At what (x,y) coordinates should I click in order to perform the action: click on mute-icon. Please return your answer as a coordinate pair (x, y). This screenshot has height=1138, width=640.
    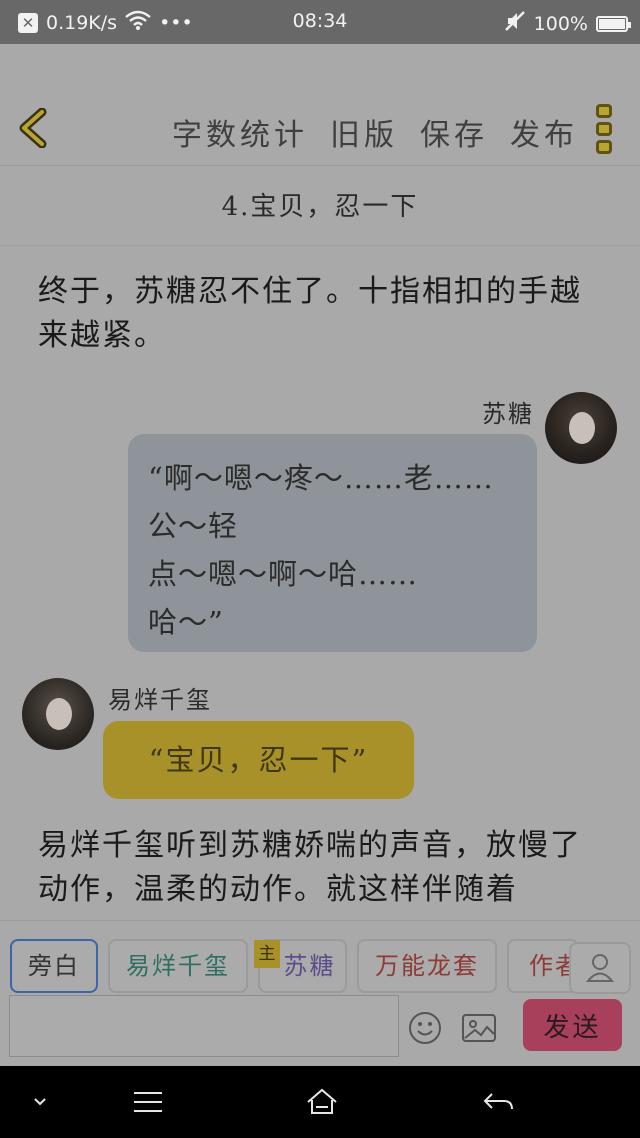
    Looking at the image, I should click on (515, 23).